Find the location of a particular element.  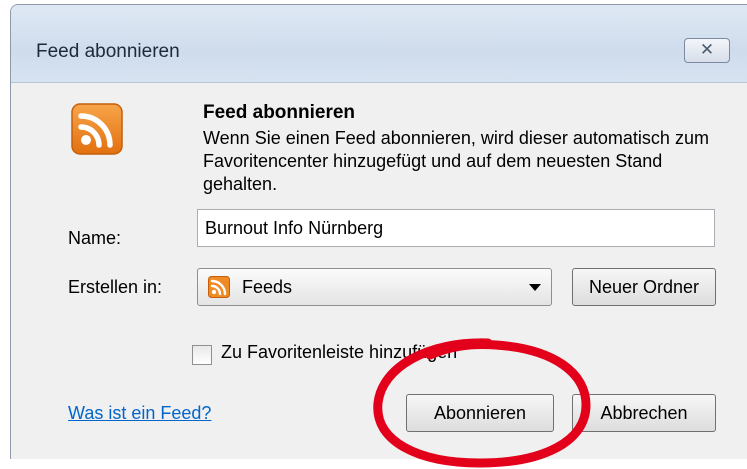

create-in-value: Feeds is located at coordinates (267, 287).